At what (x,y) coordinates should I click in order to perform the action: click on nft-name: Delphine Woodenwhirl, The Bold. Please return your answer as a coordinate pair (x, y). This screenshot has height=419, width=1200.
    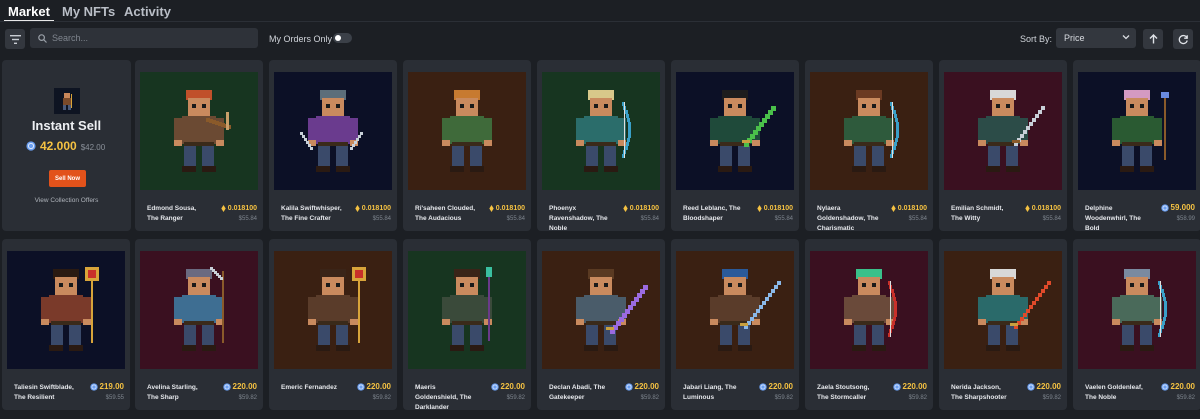
    Looking at the image, I should click on (1113, 218).